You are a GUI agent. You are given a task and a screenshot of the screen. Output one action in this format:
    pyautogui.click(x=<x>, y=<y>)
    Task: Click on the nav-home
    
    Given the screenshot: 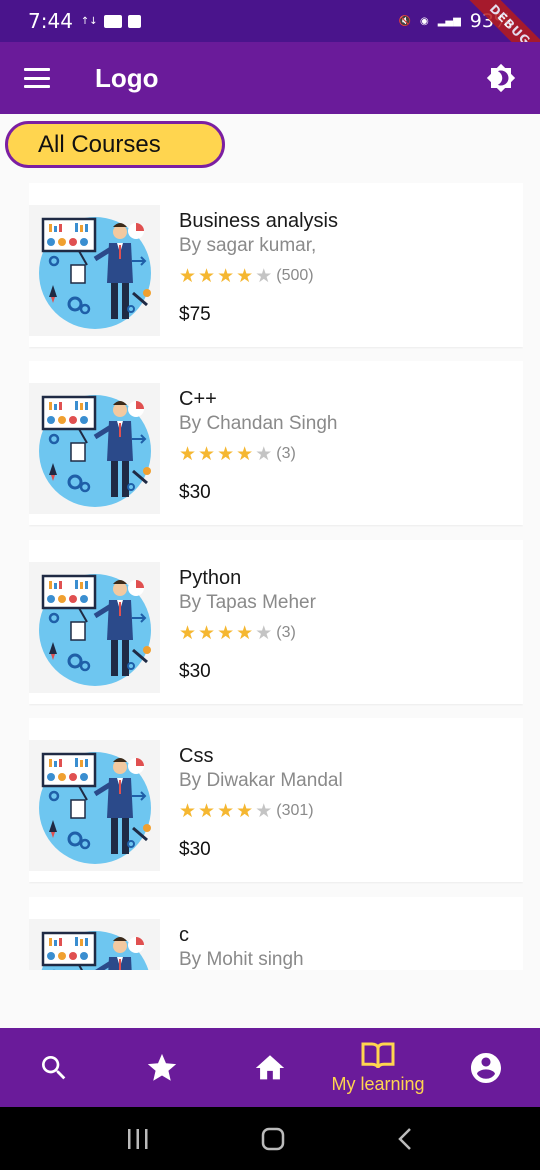 What is the action you would take?
    pyautogui.click(x=270, y=1067)
    